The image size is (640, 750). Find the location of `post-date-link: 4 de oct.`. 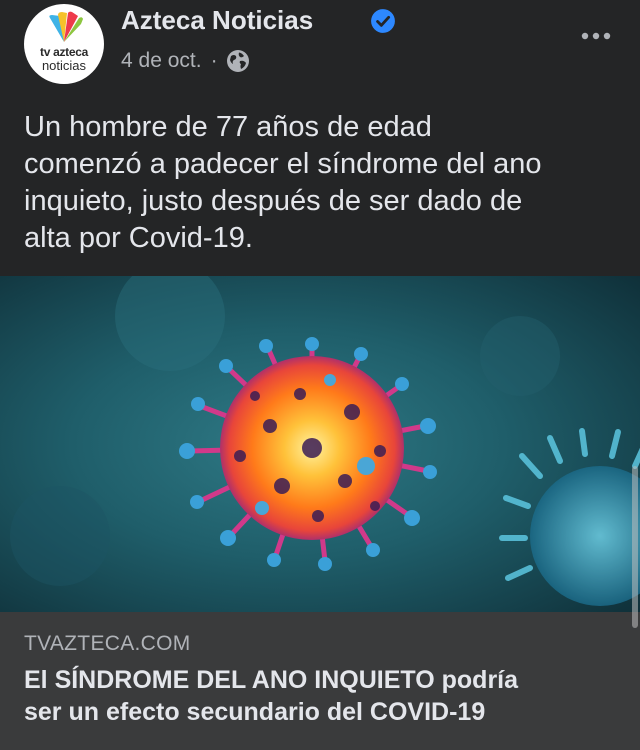

post-date-link: 4 de oct. is located at coordinates (161, 61).